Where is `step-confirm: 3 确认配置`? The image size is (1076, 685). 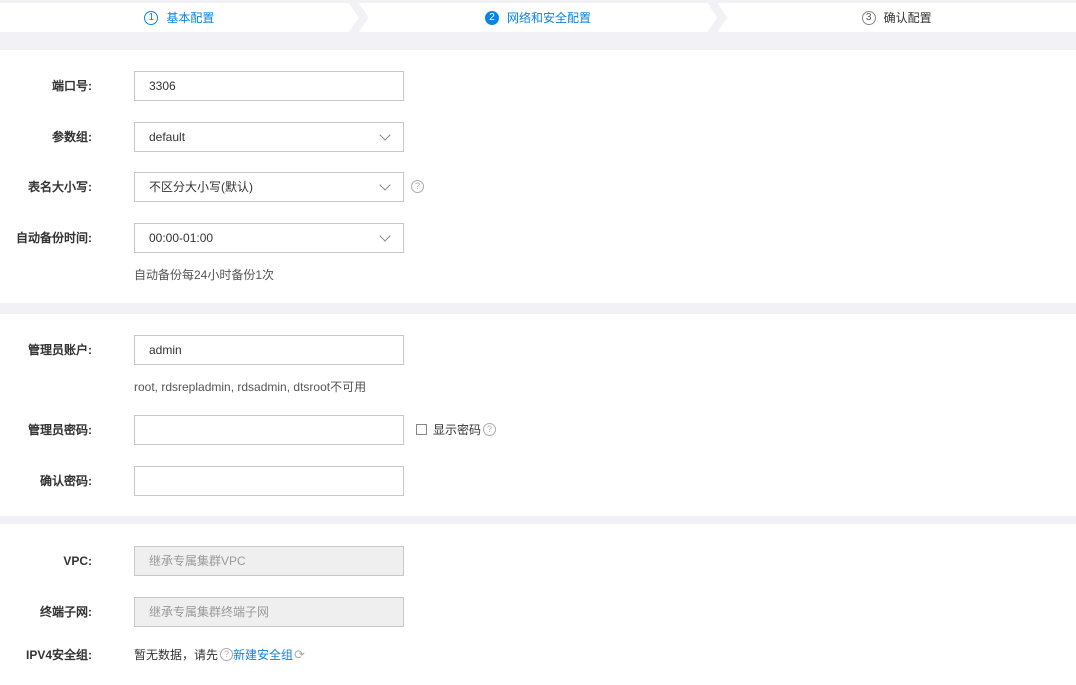 step-confirm: 3 确认配置 is located at coordinates (896, 17).